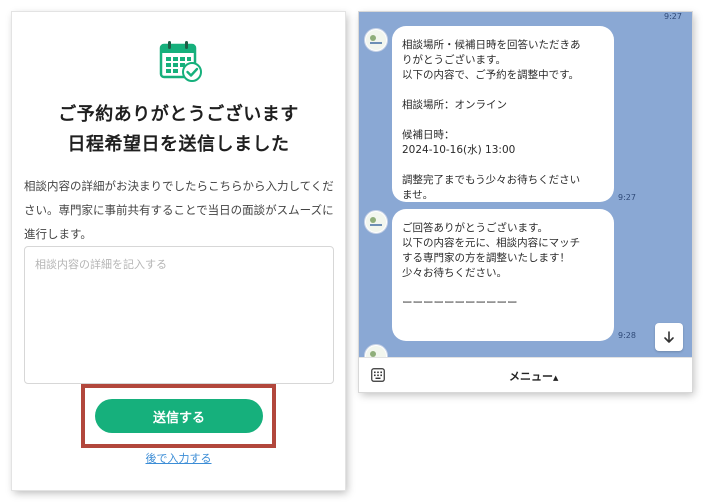  What do you see at coordinates (531, 376) in the screenshot?
I see `menu-label: メニュー` at bounding box center [531, 376].